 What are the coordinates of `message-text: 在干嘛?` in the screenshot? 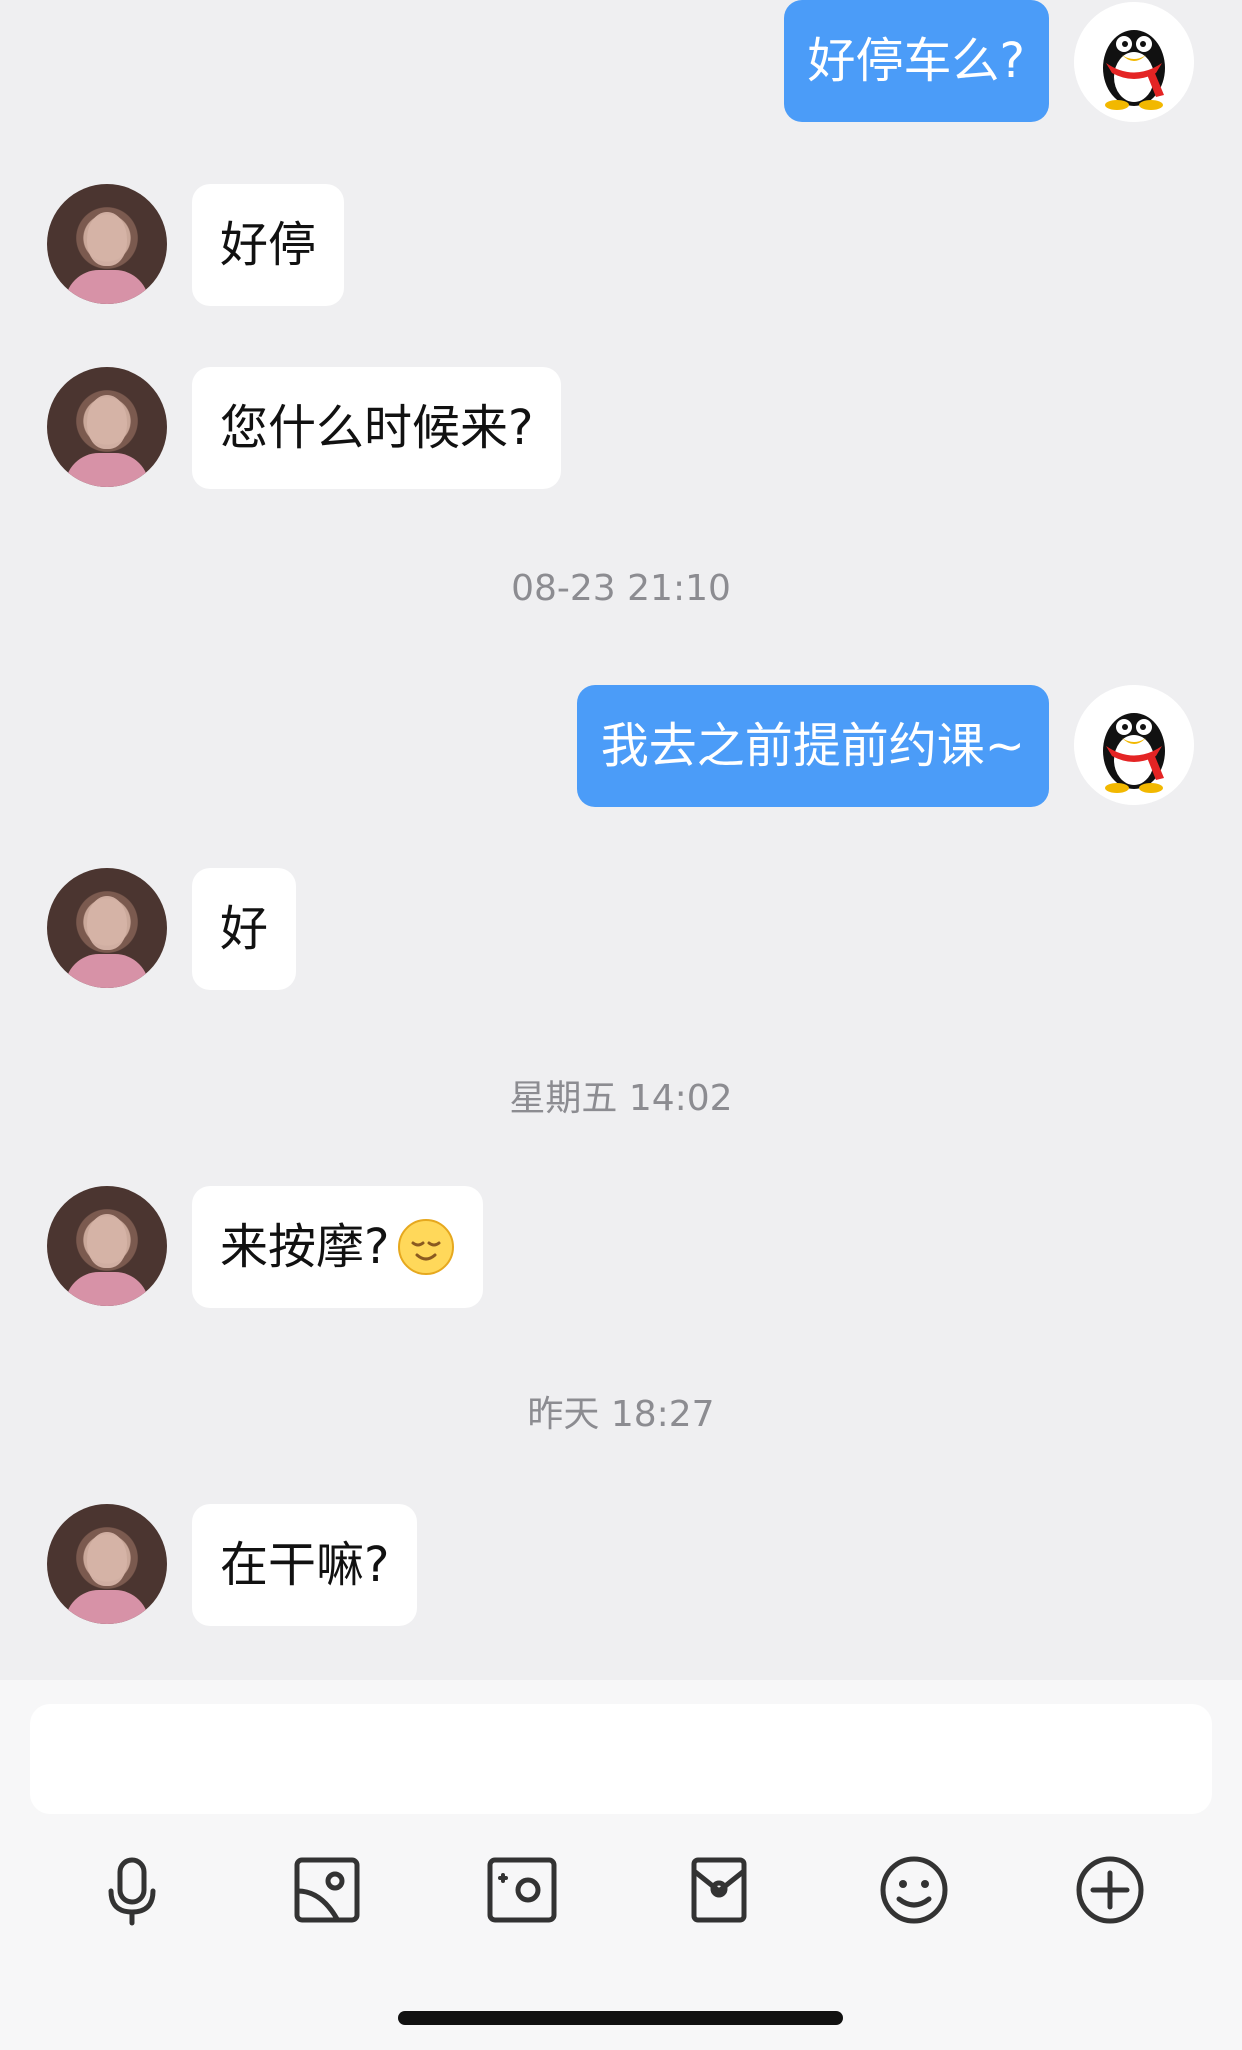 It's located at (305, 1565).